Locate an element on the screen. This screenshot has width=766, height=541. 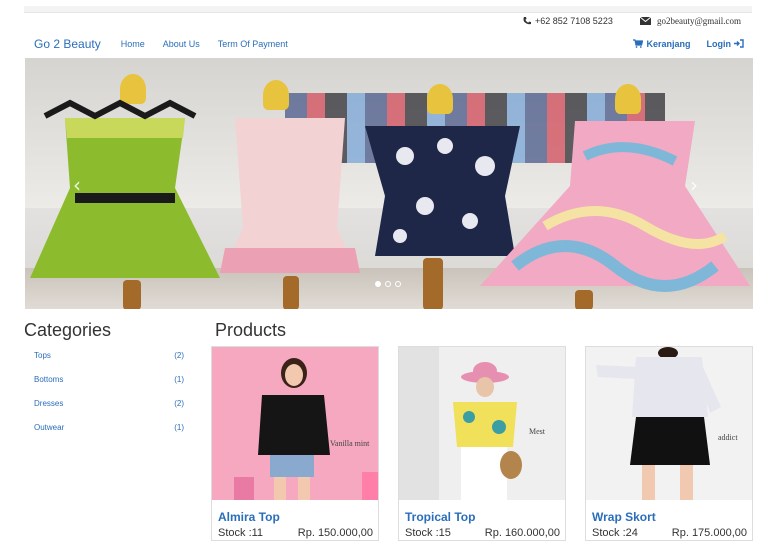
phone-number: +62 852 7108 5223 is located at coordinates (574, 21).